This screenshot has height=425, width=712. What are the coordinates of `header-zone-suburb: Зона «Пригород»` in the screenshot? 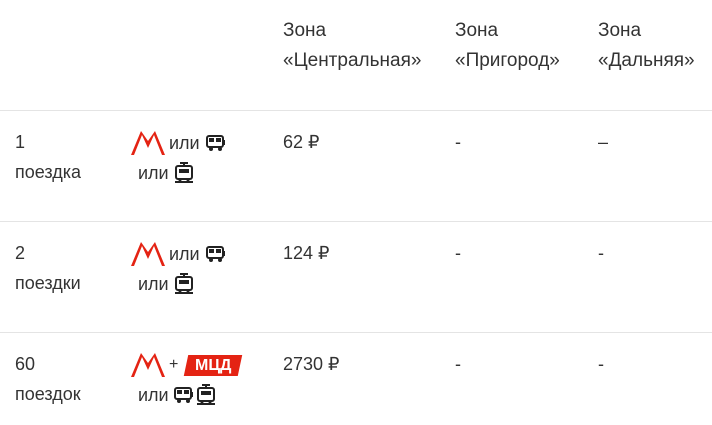 It's located at (507, 45).